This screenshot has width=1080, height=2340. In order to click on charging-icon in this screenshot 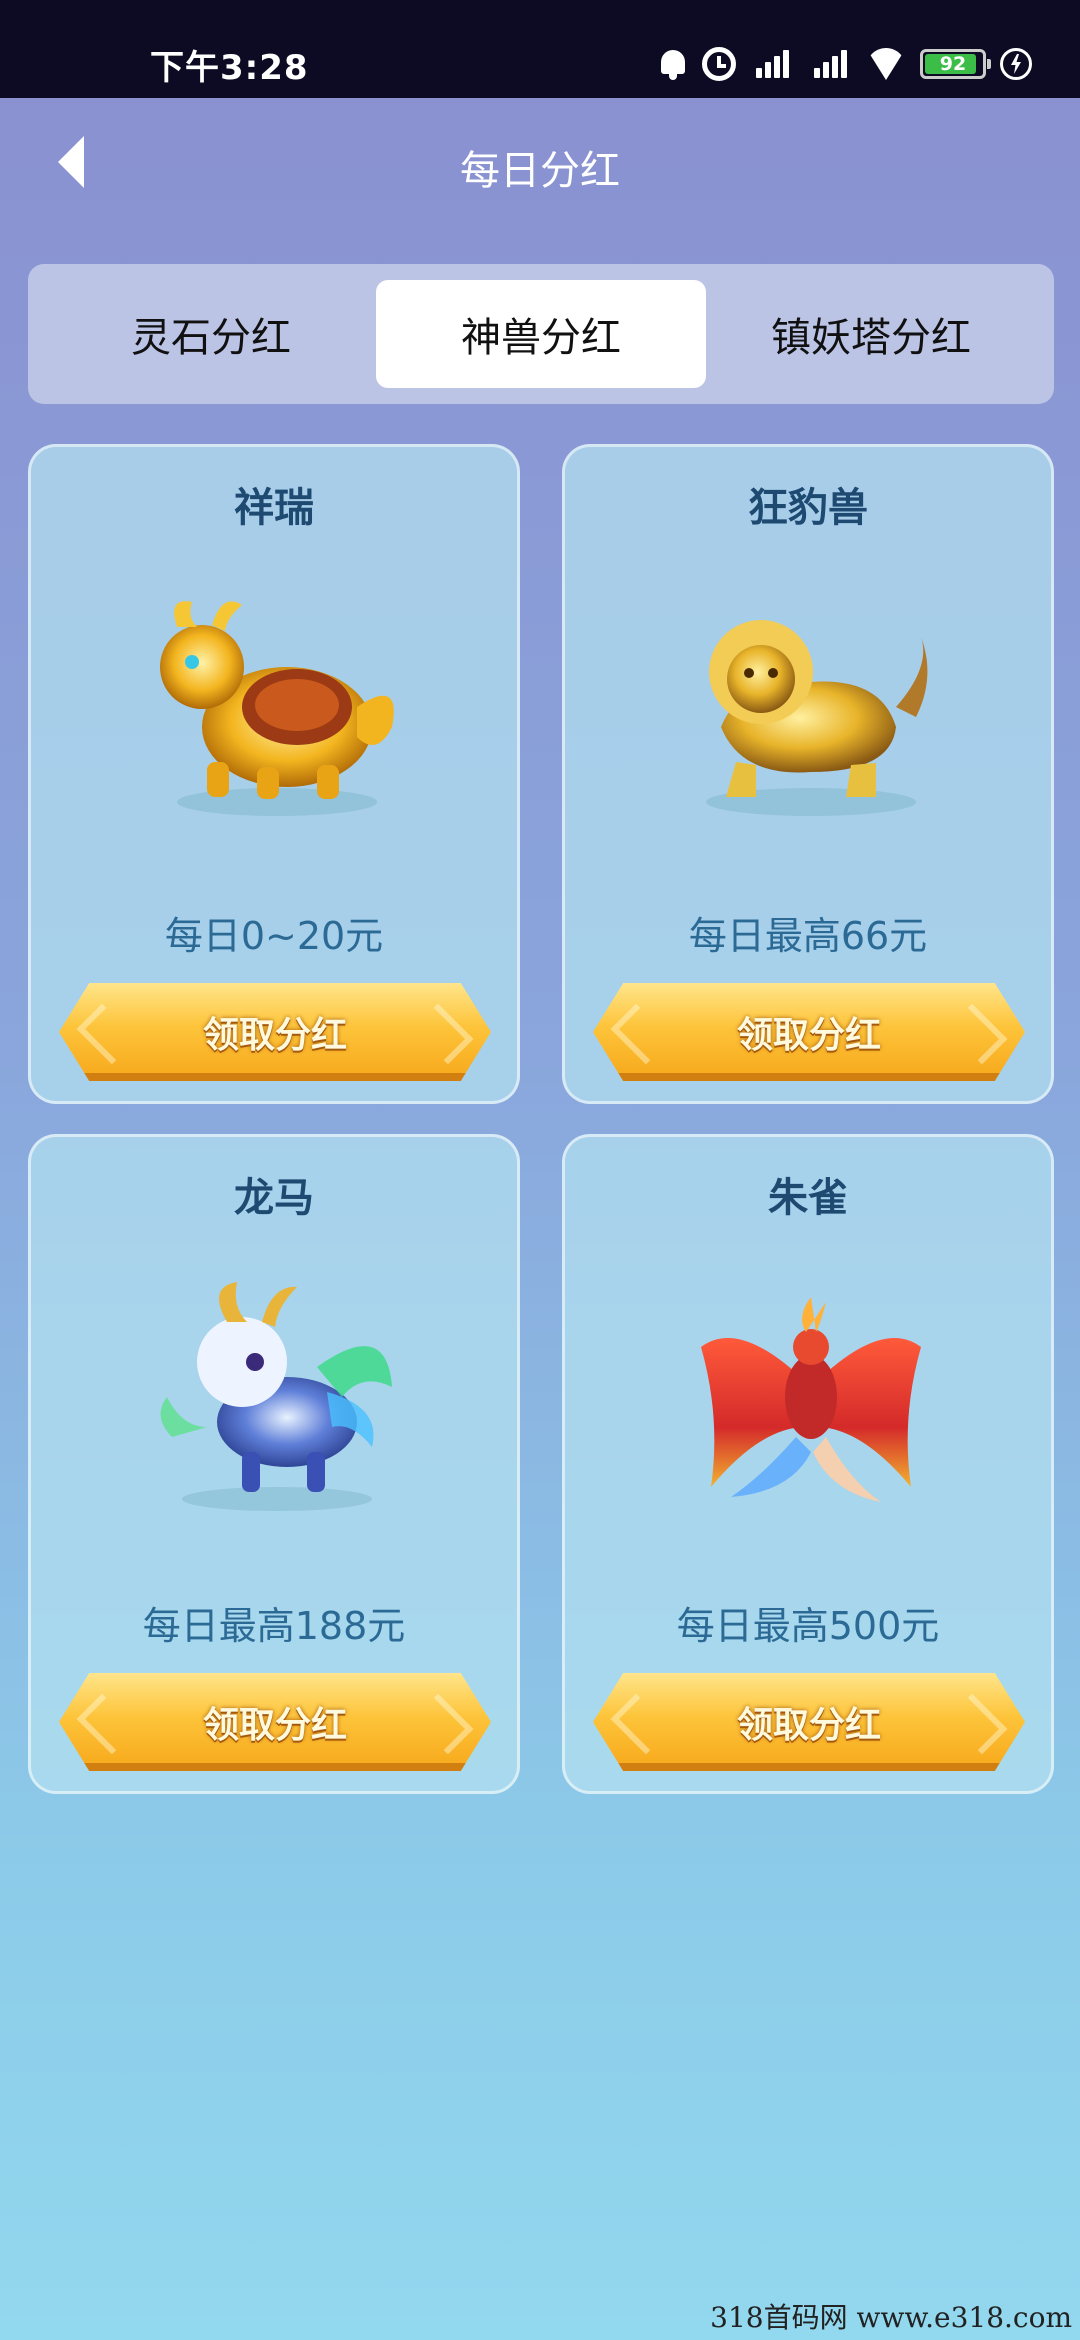, I will do `click(1016, 64)`.